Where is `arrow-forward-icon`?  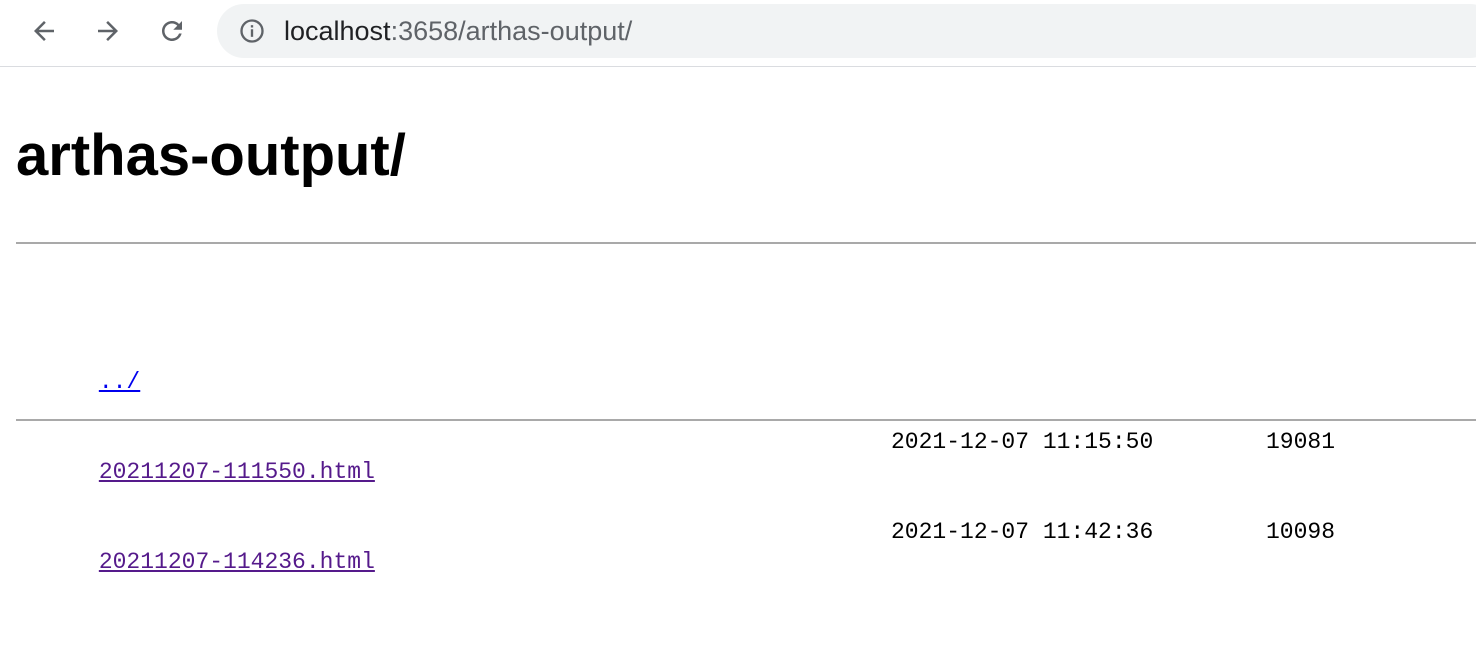 arrow-forward-icon is located at coordinates (108, 31).